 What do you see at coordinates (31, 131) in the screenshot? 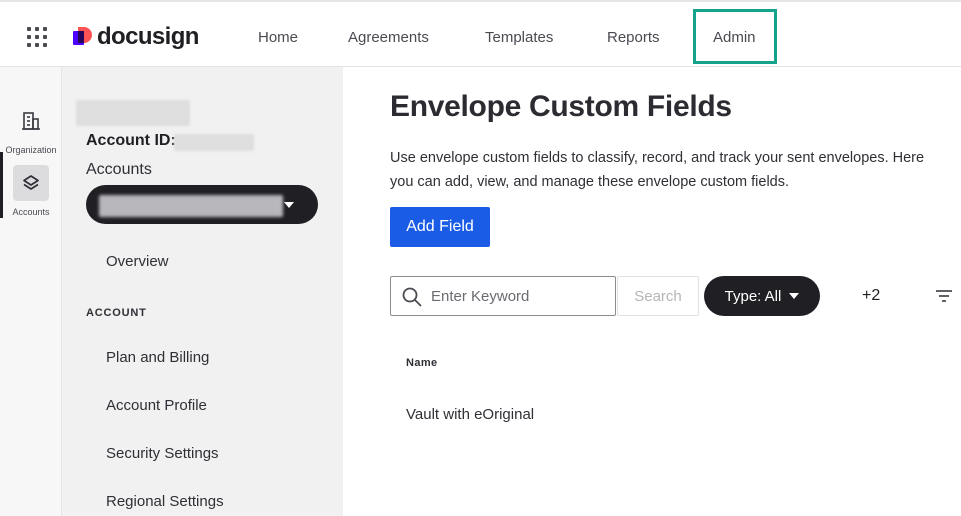
I see `rail-item-organization: Organization` at bounding box center [31, 131].